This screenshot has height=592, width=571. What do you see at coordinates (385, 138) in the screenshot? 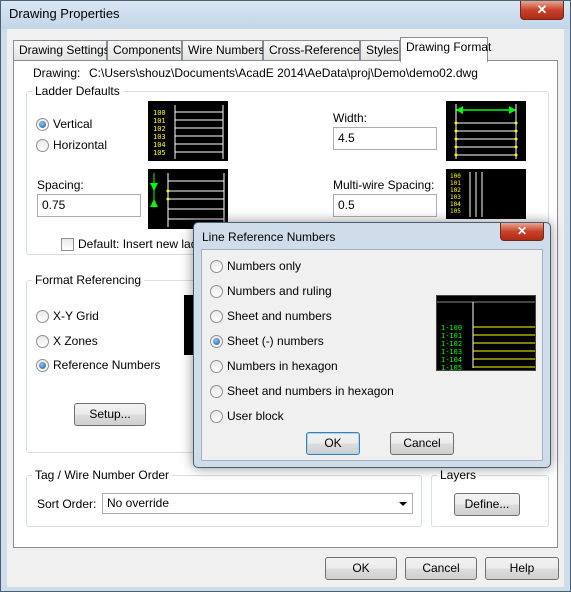
I see `width-input: 4.5` at bounding box center [385, 138].